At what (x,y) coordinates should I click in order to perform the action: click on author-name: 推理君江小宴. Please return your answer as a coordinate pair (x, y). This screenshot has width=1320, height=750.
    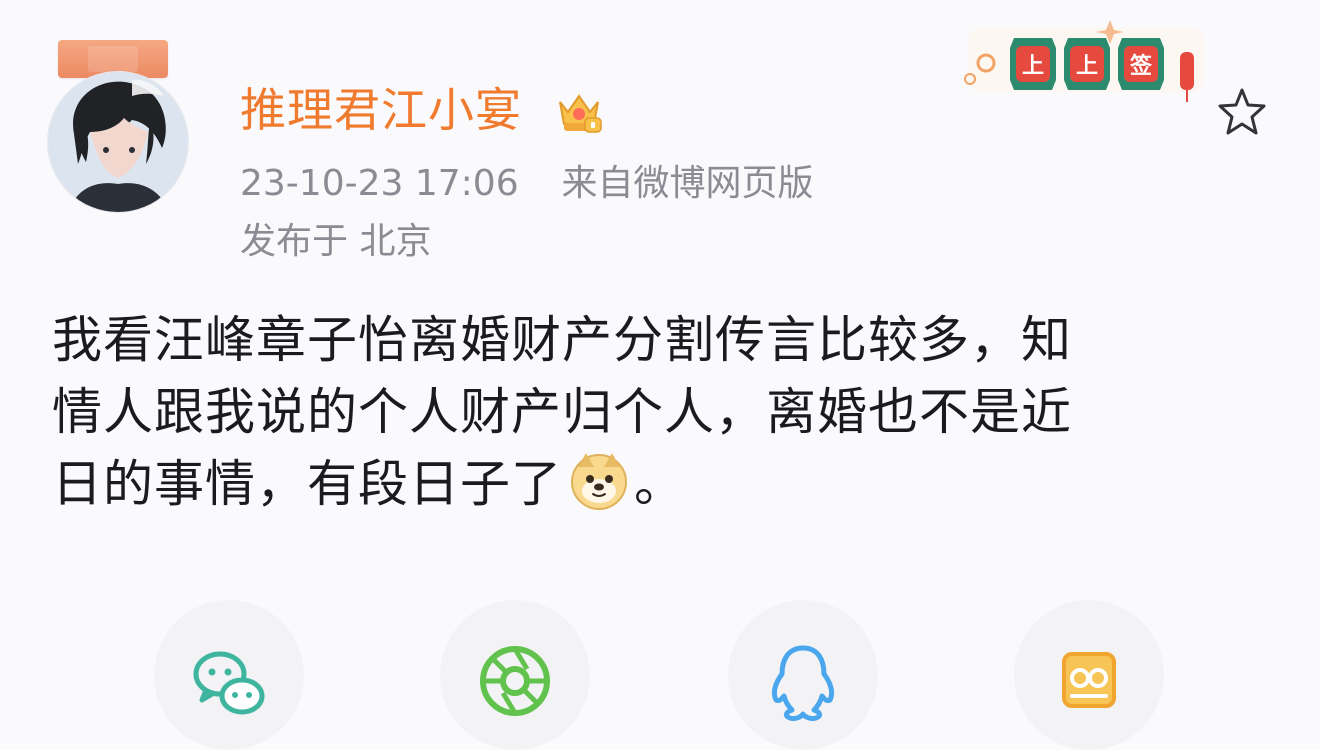
    Looking at the image, I should click on (381, 110).